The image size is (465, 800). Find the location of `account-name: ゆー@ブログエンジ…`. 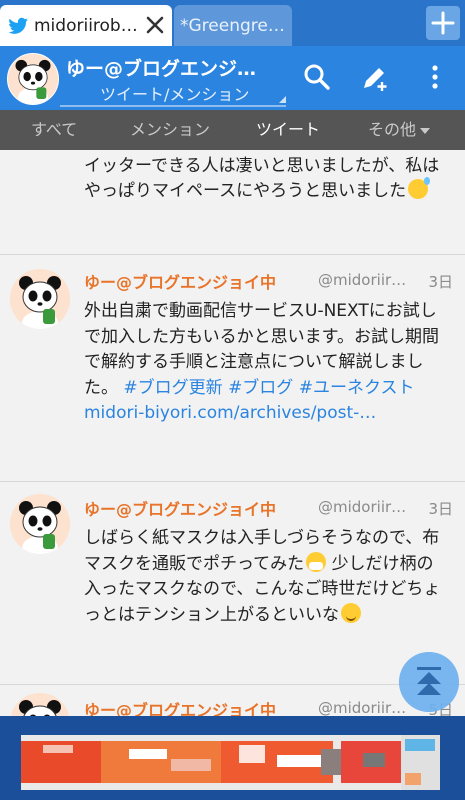

account-name: ゆー@ブログエンジ… is located at coordinates (161, 67).